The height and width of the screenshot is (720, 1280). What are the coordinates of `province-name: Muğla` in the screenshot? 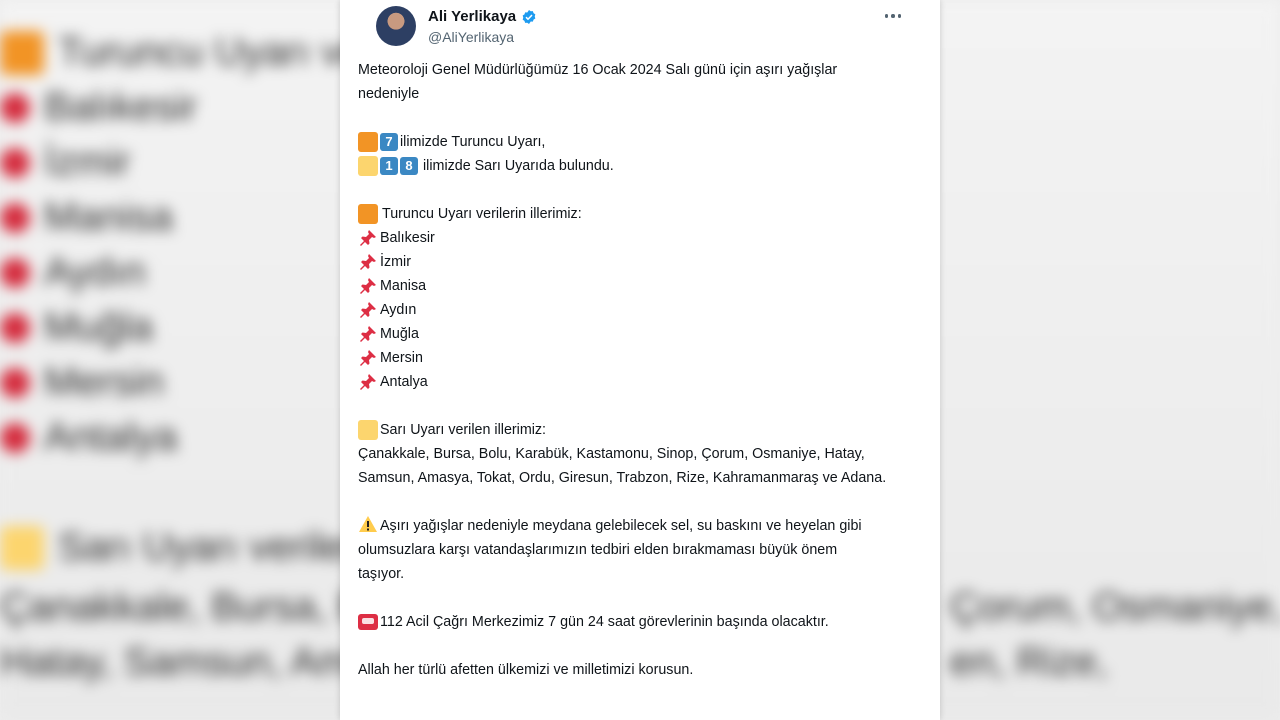 It's located at (399, 334).